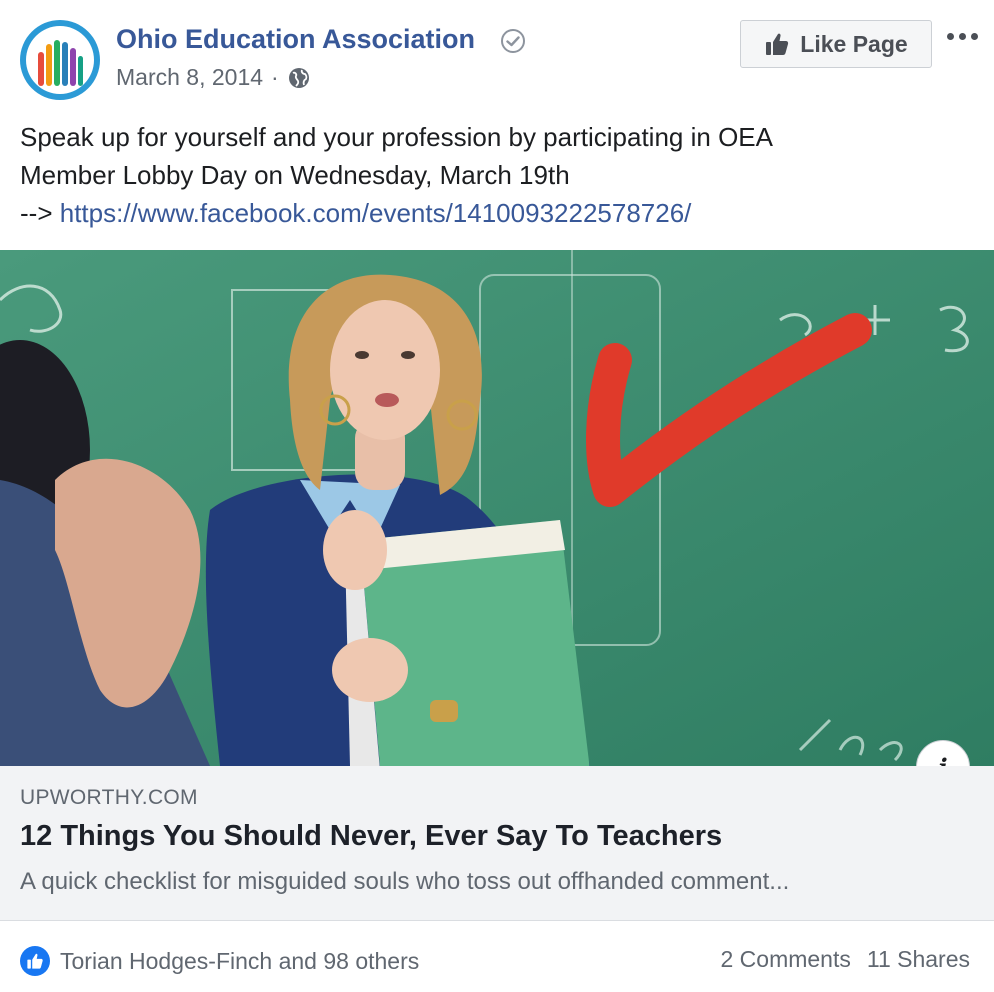 This screenshot has width=994, height=992. Describe the element at coordinates (189, 77) in the screenshot. I see `post-date-link: March 8, 2014` at that location.